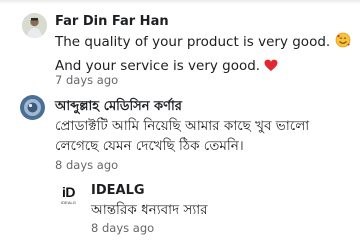 The width and height of the screenshot is (360, 241). Describe the element at coordinates (343, 43) in the screenshot. I see `smiling-face-with-hearts-icon` at that location.